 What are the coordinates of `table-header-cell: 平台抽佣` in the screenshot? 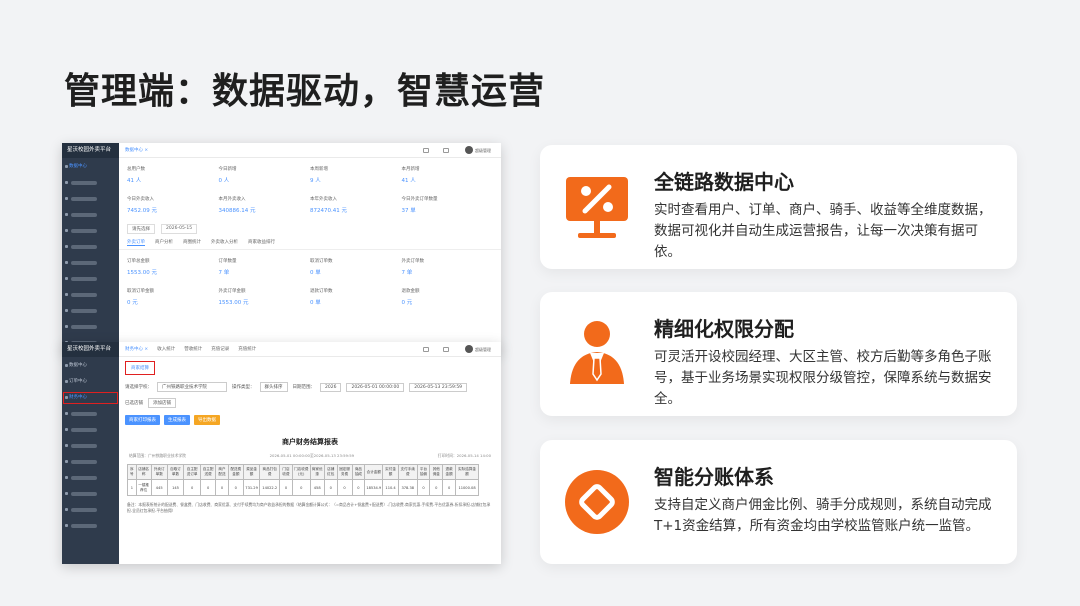 It's located at (423, 472).